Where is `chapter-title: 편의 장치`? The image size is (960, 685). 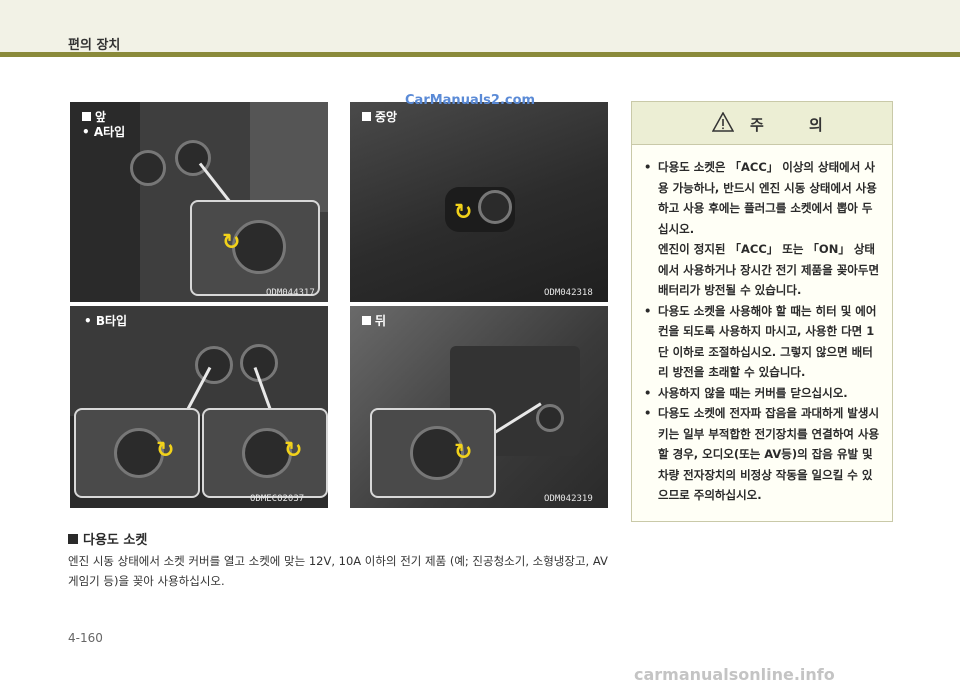
chapter-title: 편의 장치 is located at coordinates (94, 45).